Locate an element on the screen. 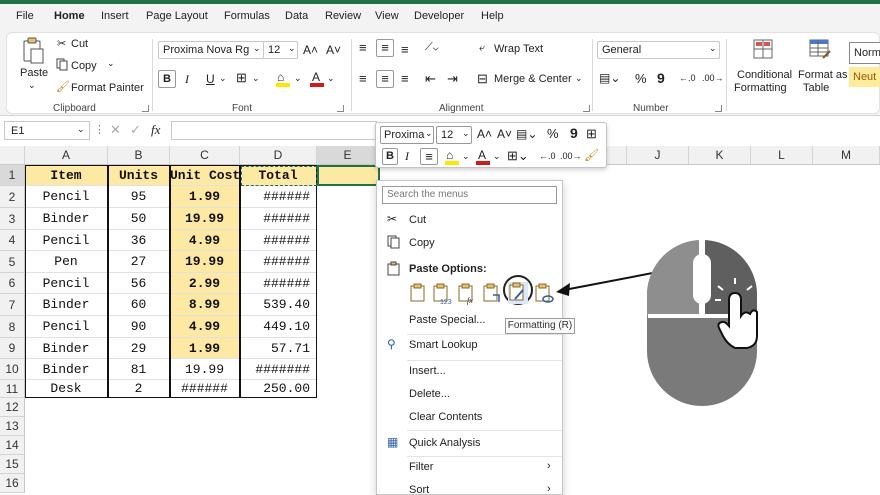 The height and width of the screenshot is (495, 880). column-header-e: E is located at coordinates (348, 155).